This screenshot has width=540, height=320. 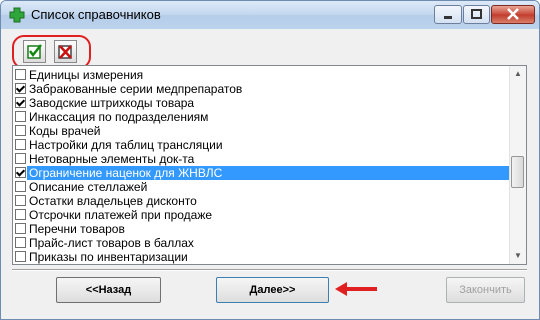 I want to click on close-icon, so click(x=513, y=14).